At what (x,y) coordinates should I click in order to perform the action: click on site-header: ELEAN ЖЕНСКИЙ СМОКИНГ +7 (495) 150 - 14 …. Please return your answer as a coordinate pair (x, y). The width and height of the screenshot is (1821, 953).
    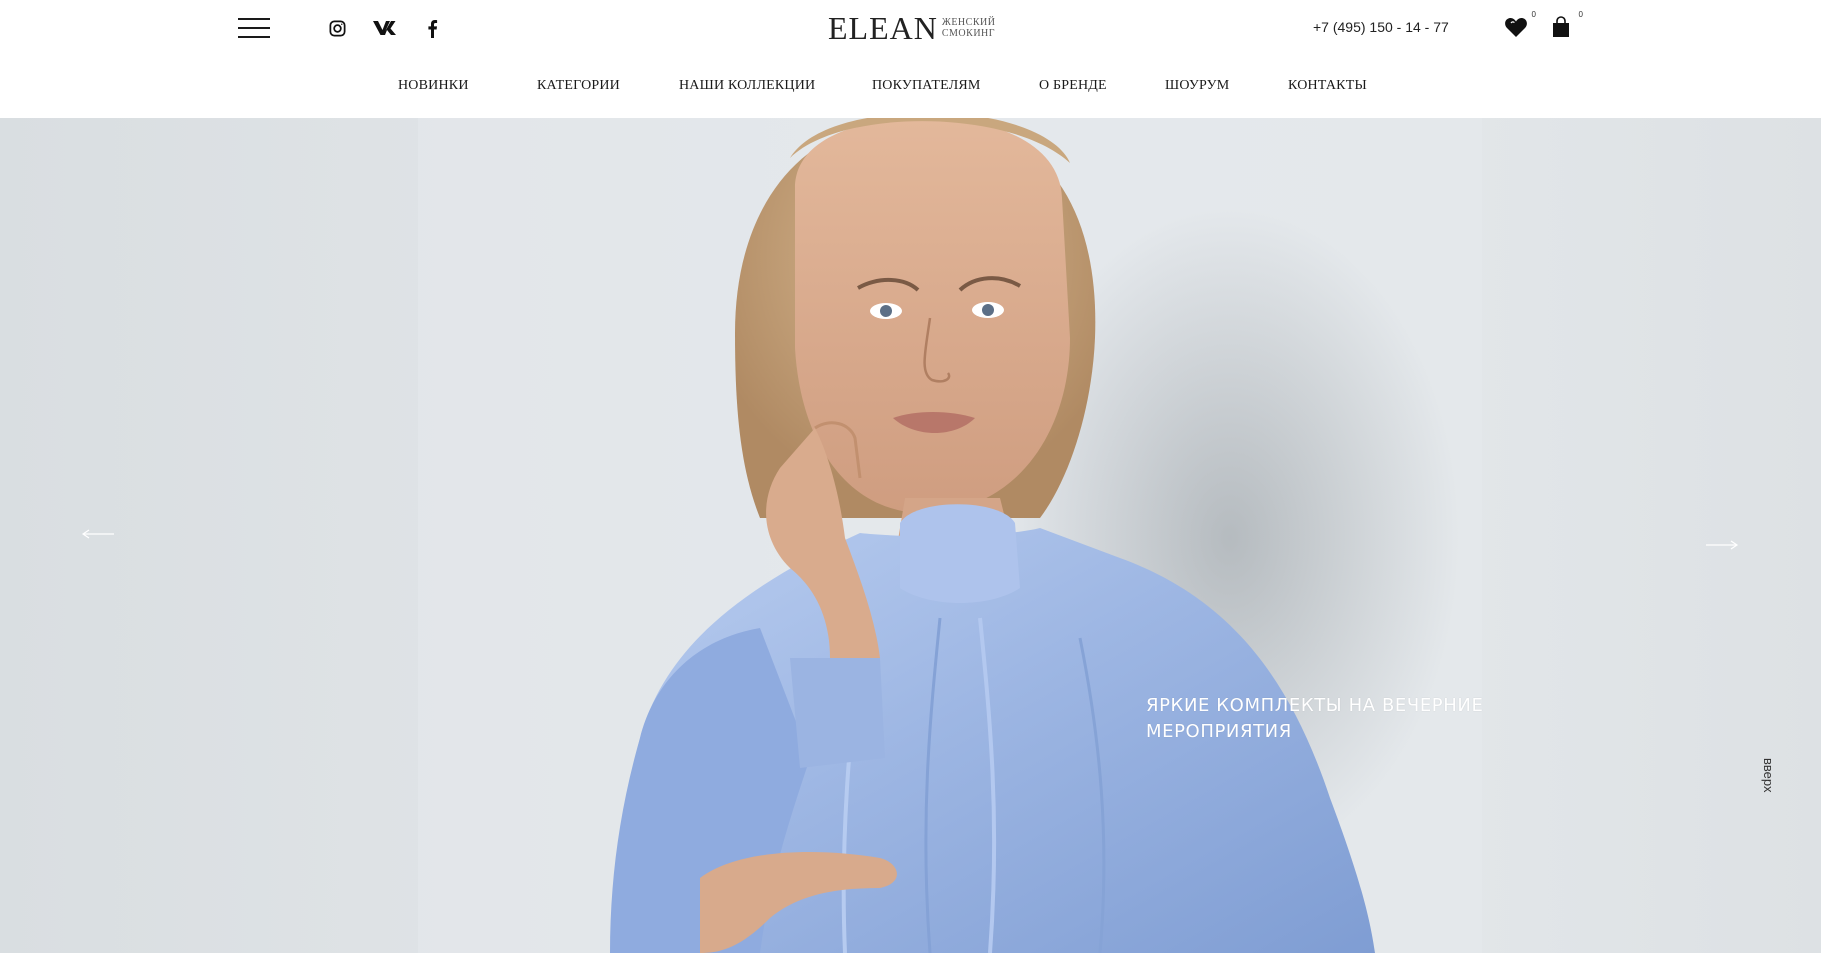
    Looking at the image, I should click on (910, 59).